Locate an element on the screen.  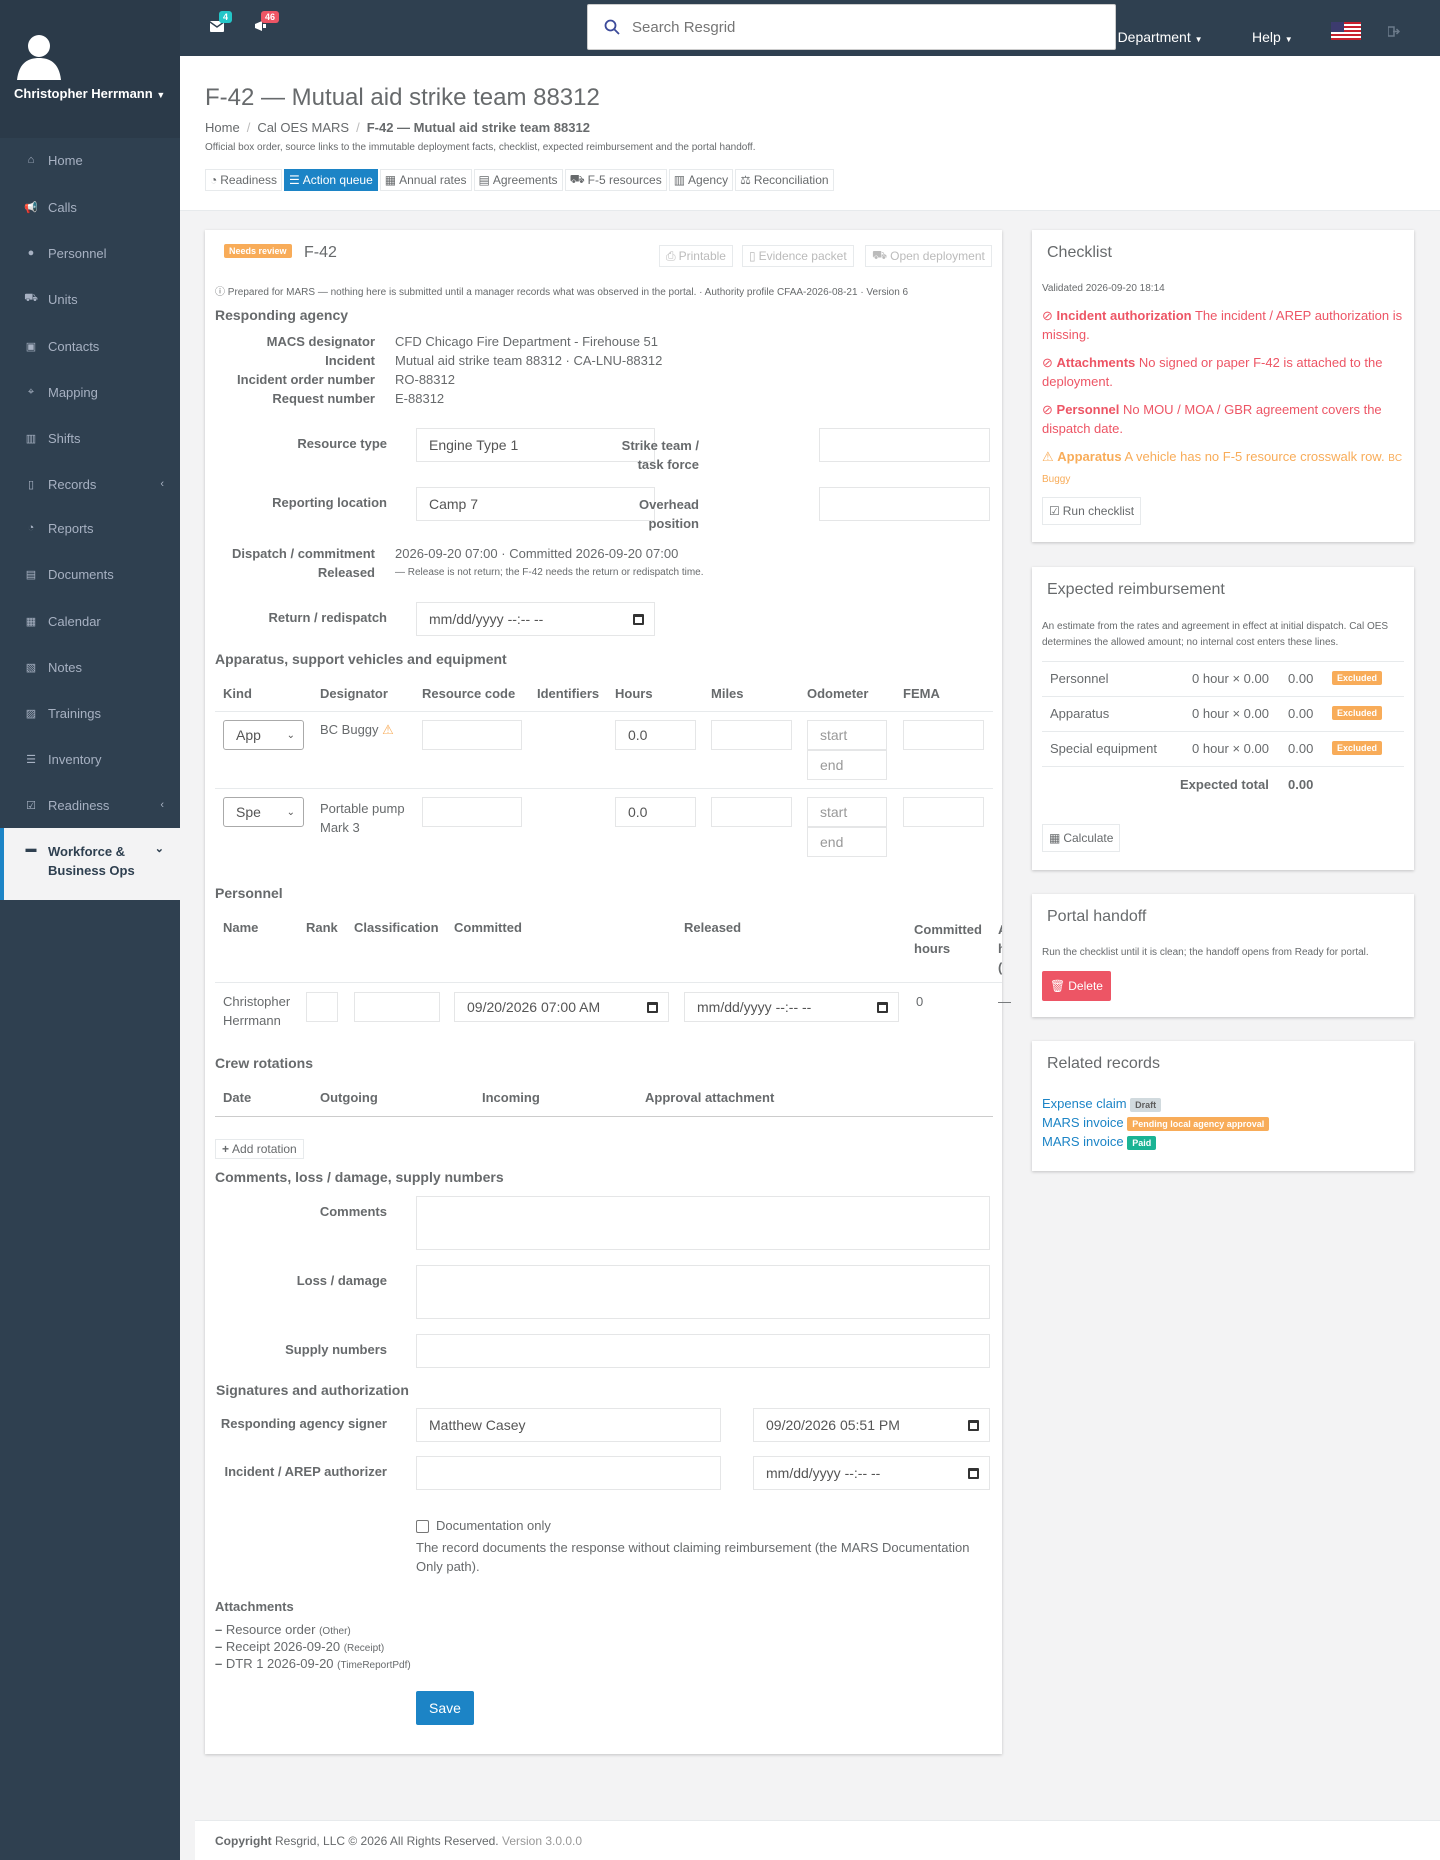
sidebar-item-shifts: ▥ Shifts is located at coordinates (90, 438).